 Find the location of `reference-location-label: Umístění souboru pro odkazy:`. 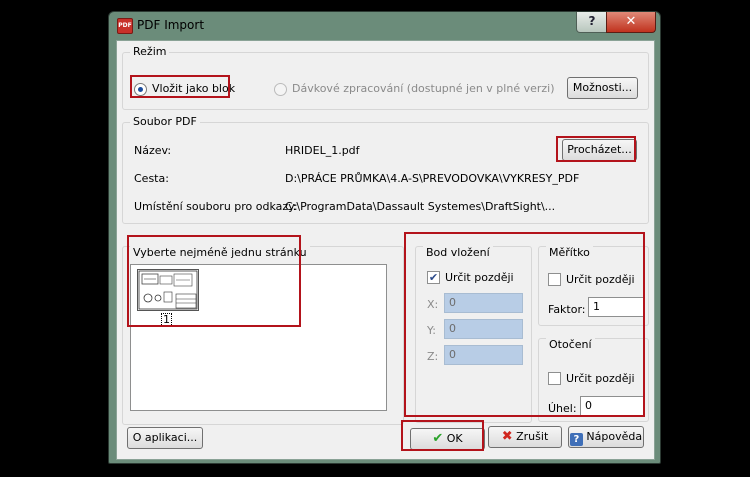

reference-location-label: Umístění souboru pro odkazy: is located at coordinates (216, 206).